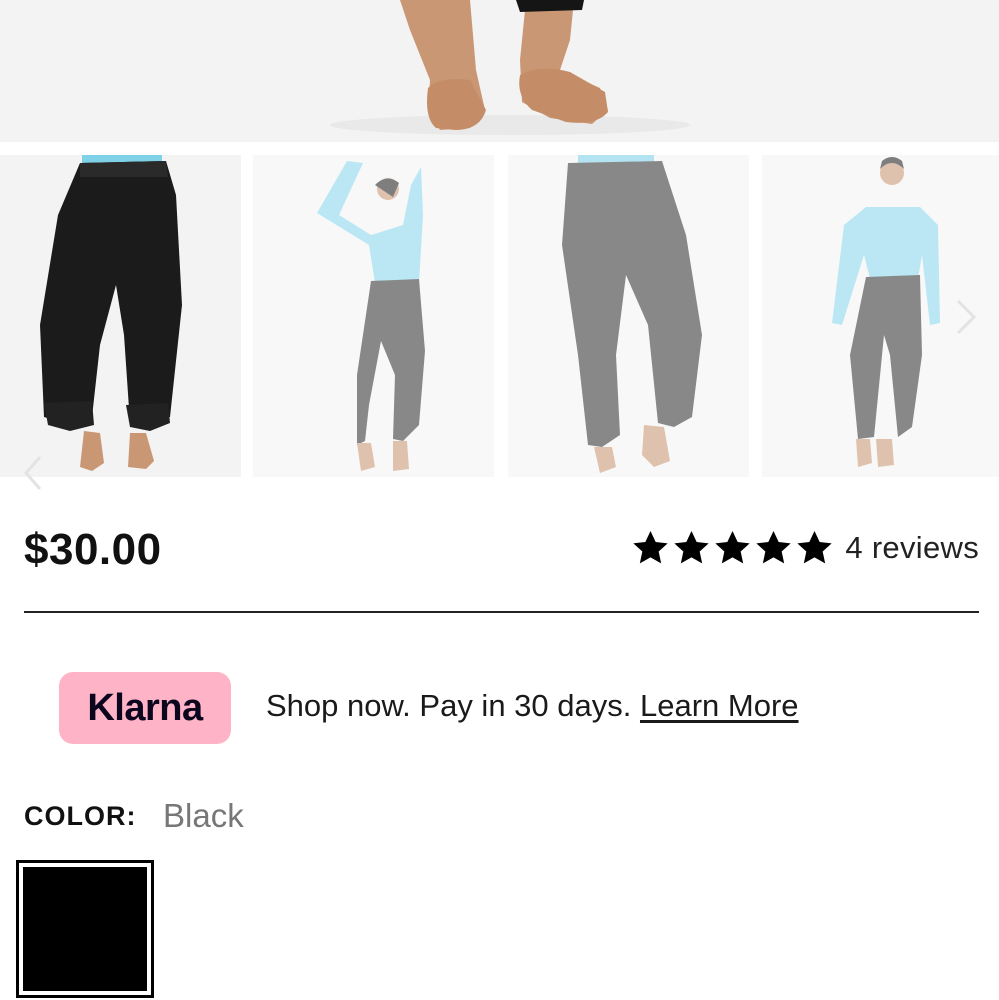 The height and width of the screenshot is (1000, 999). Describe the element at coordinates (499, 71) in the screenshot. I see `main-product-image` at that location.